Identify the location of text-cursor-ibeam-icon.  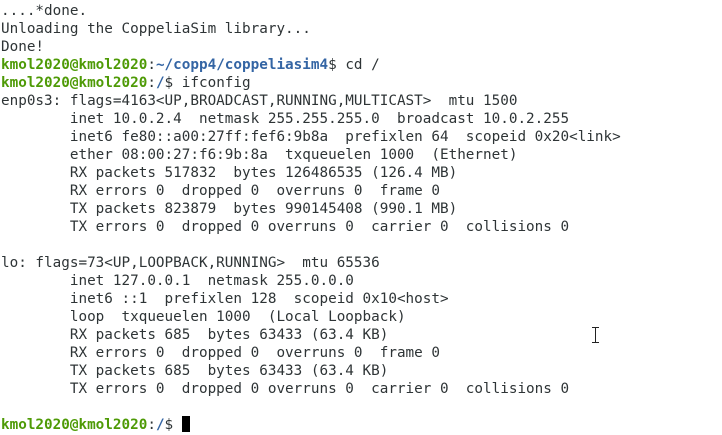
(595, 335).